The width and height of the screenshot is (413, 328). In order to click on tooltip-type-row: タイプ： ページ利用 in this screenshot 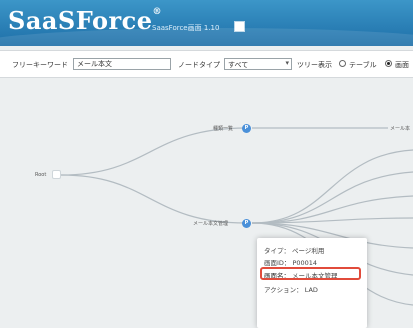, I will do `click(294, 250)`.